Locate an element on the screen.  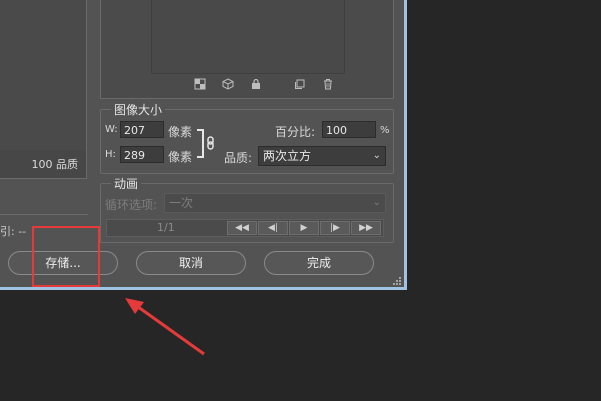
quality-select-value: 两次立方 is located at coordinates (287, 156).